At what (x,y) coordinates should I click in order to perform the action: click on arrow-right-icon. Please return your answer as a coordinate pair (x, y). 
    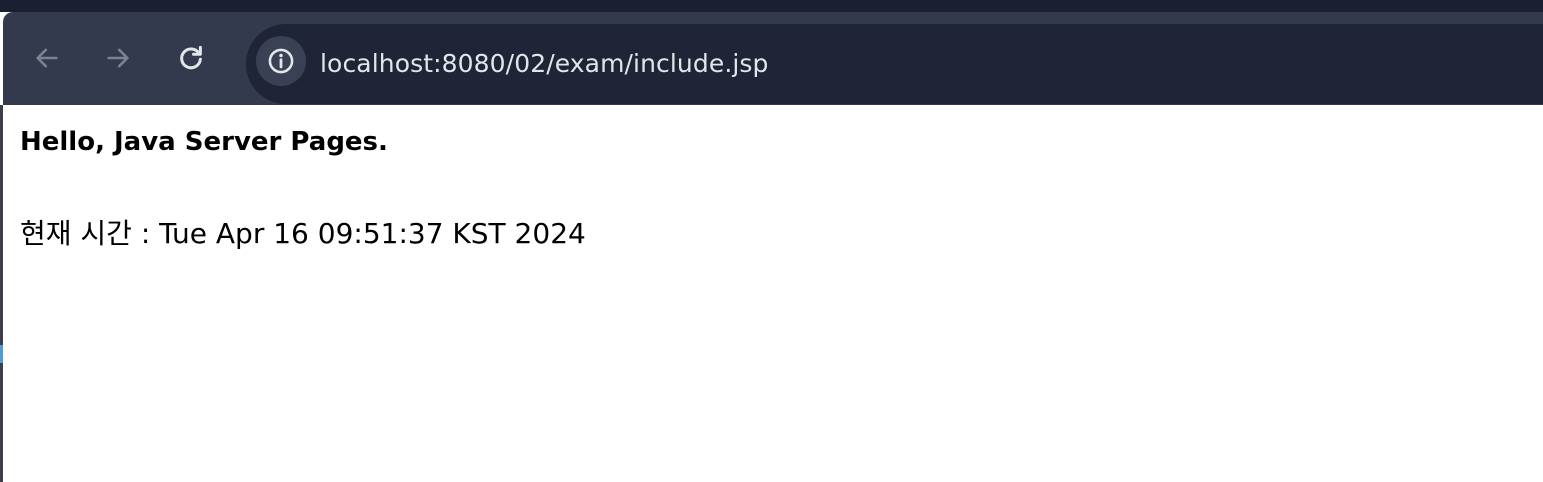
    Looking at the image, I should click on (118, 58).